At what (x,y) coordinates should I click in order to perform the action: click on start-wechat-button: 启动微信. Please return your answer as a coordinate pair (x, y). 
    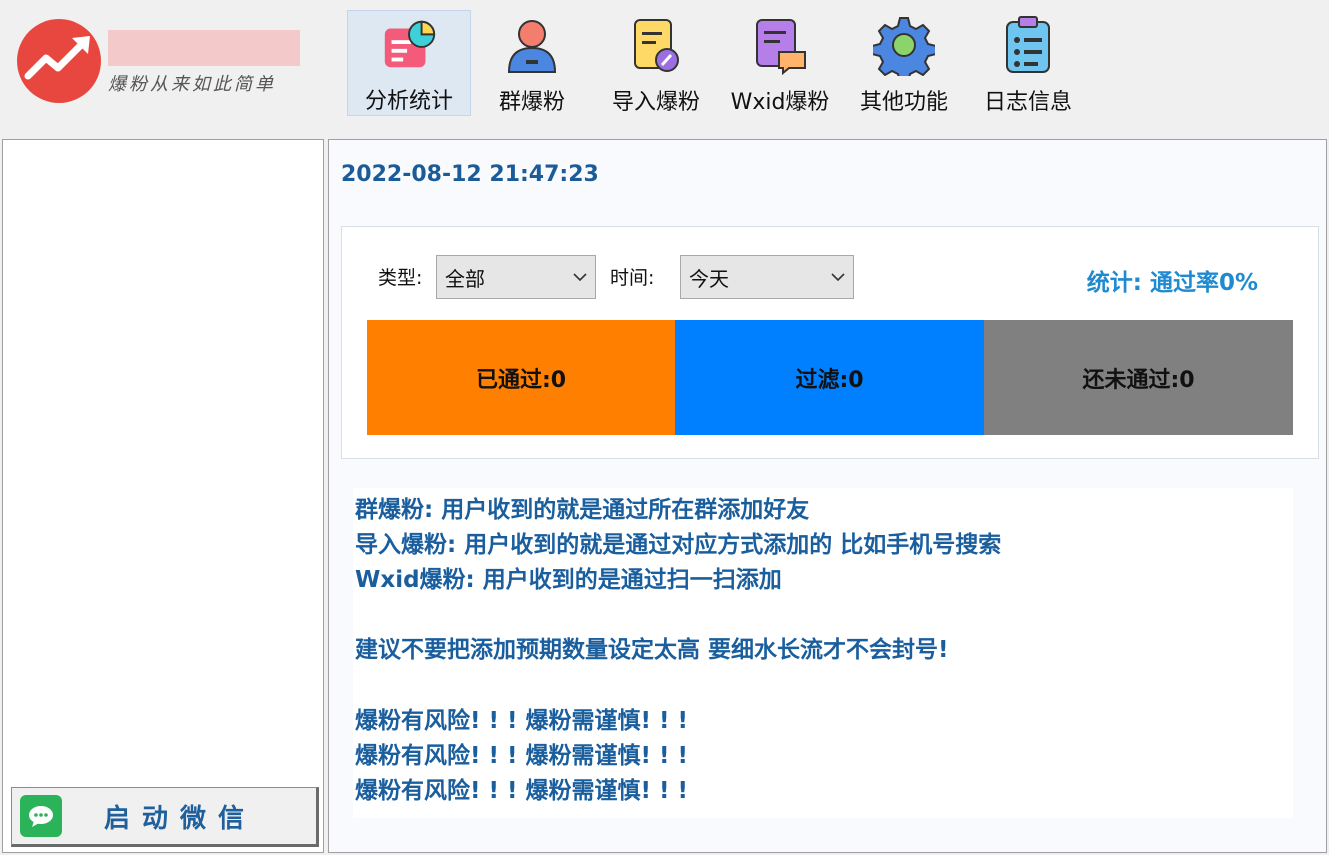
    Looking at the image, I should click on (165, 817).